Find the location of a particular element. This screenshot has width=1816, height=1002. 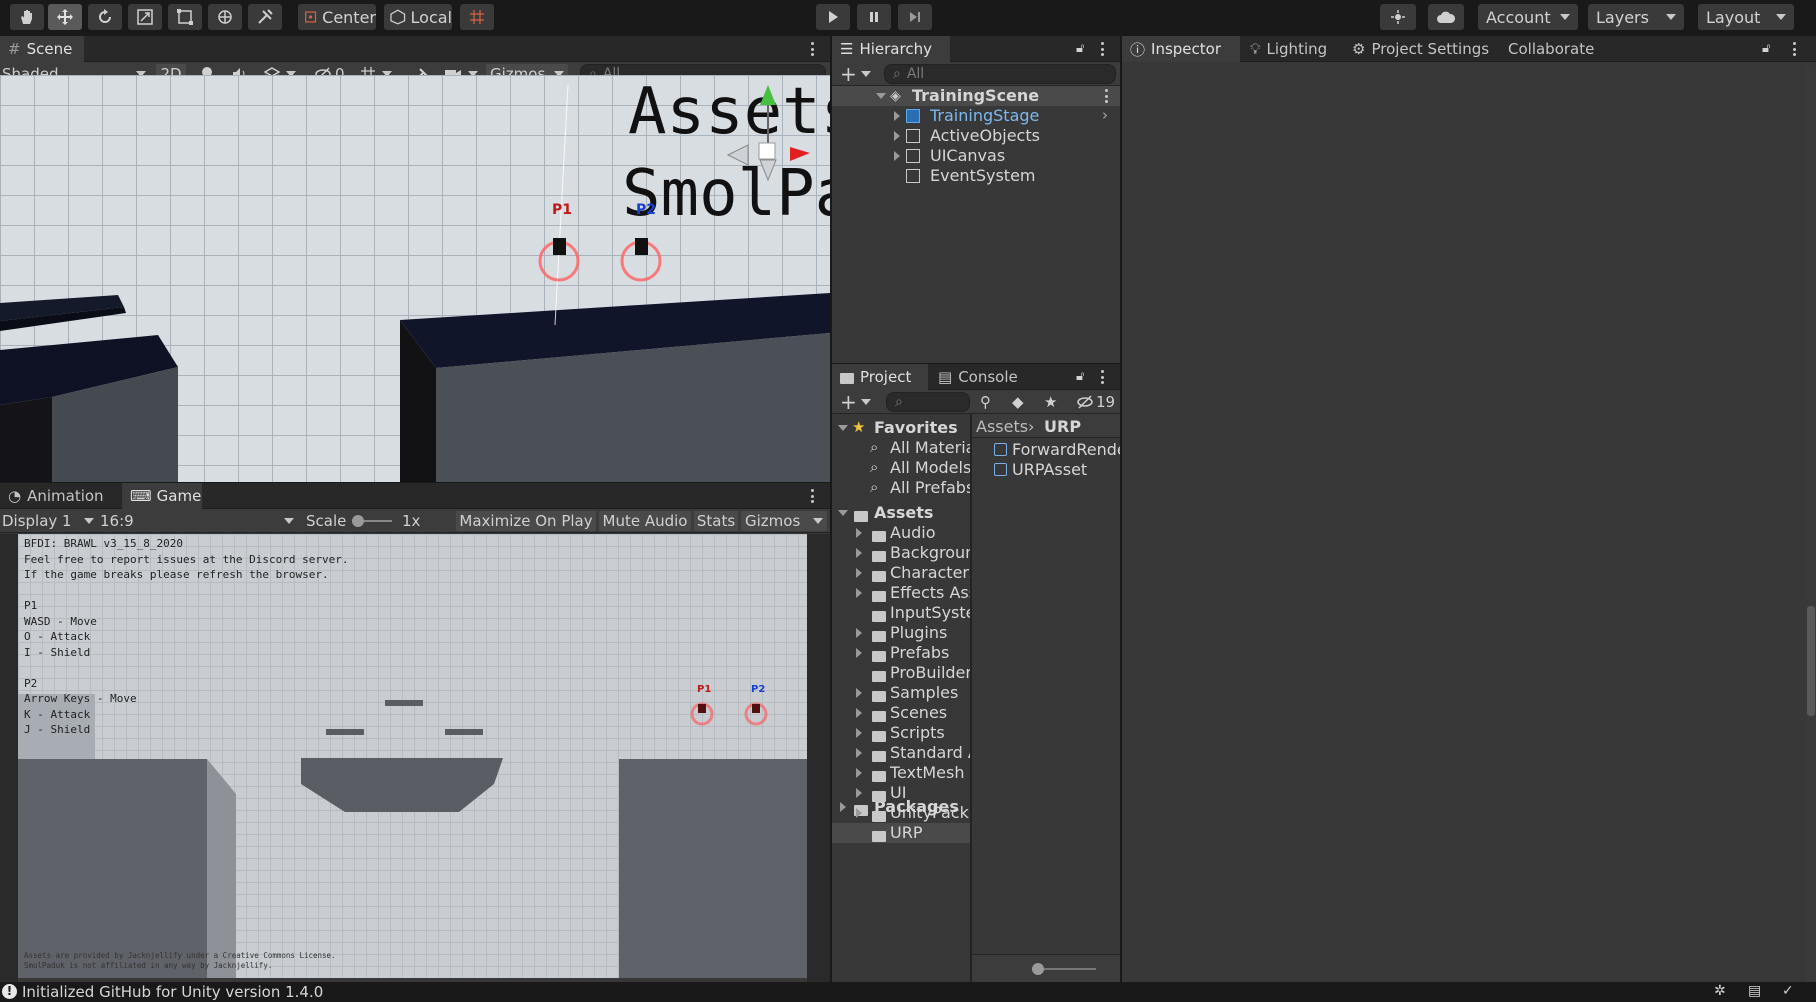

folder-item: UnityPack is located at coordinates (901, 813).